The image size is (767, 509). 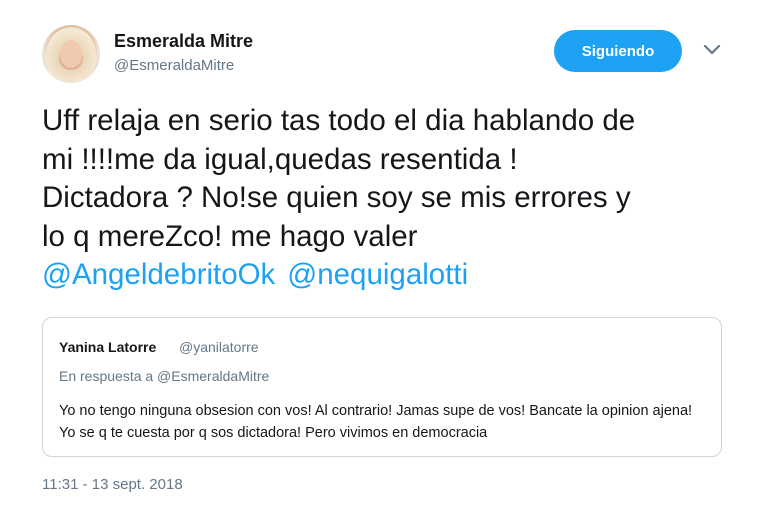 I want to click on quoted-reply-context: En respuesta a @EsmeraldaMitre, so click(x=164, y=376).